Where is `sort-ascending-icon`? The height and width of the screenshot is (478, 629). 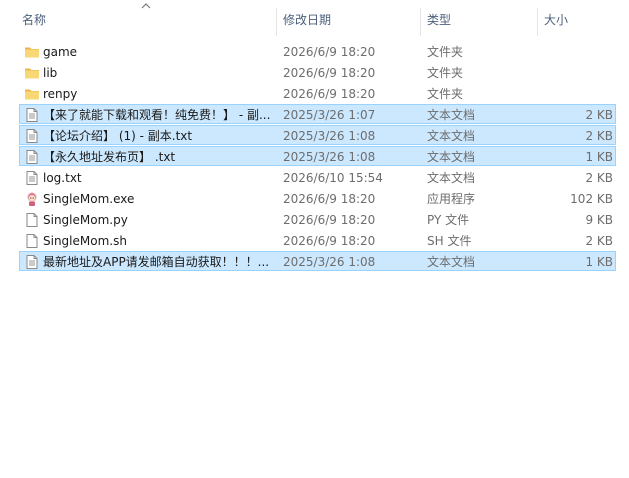 sort-ascending-icon is located at coordinates (146, 6).